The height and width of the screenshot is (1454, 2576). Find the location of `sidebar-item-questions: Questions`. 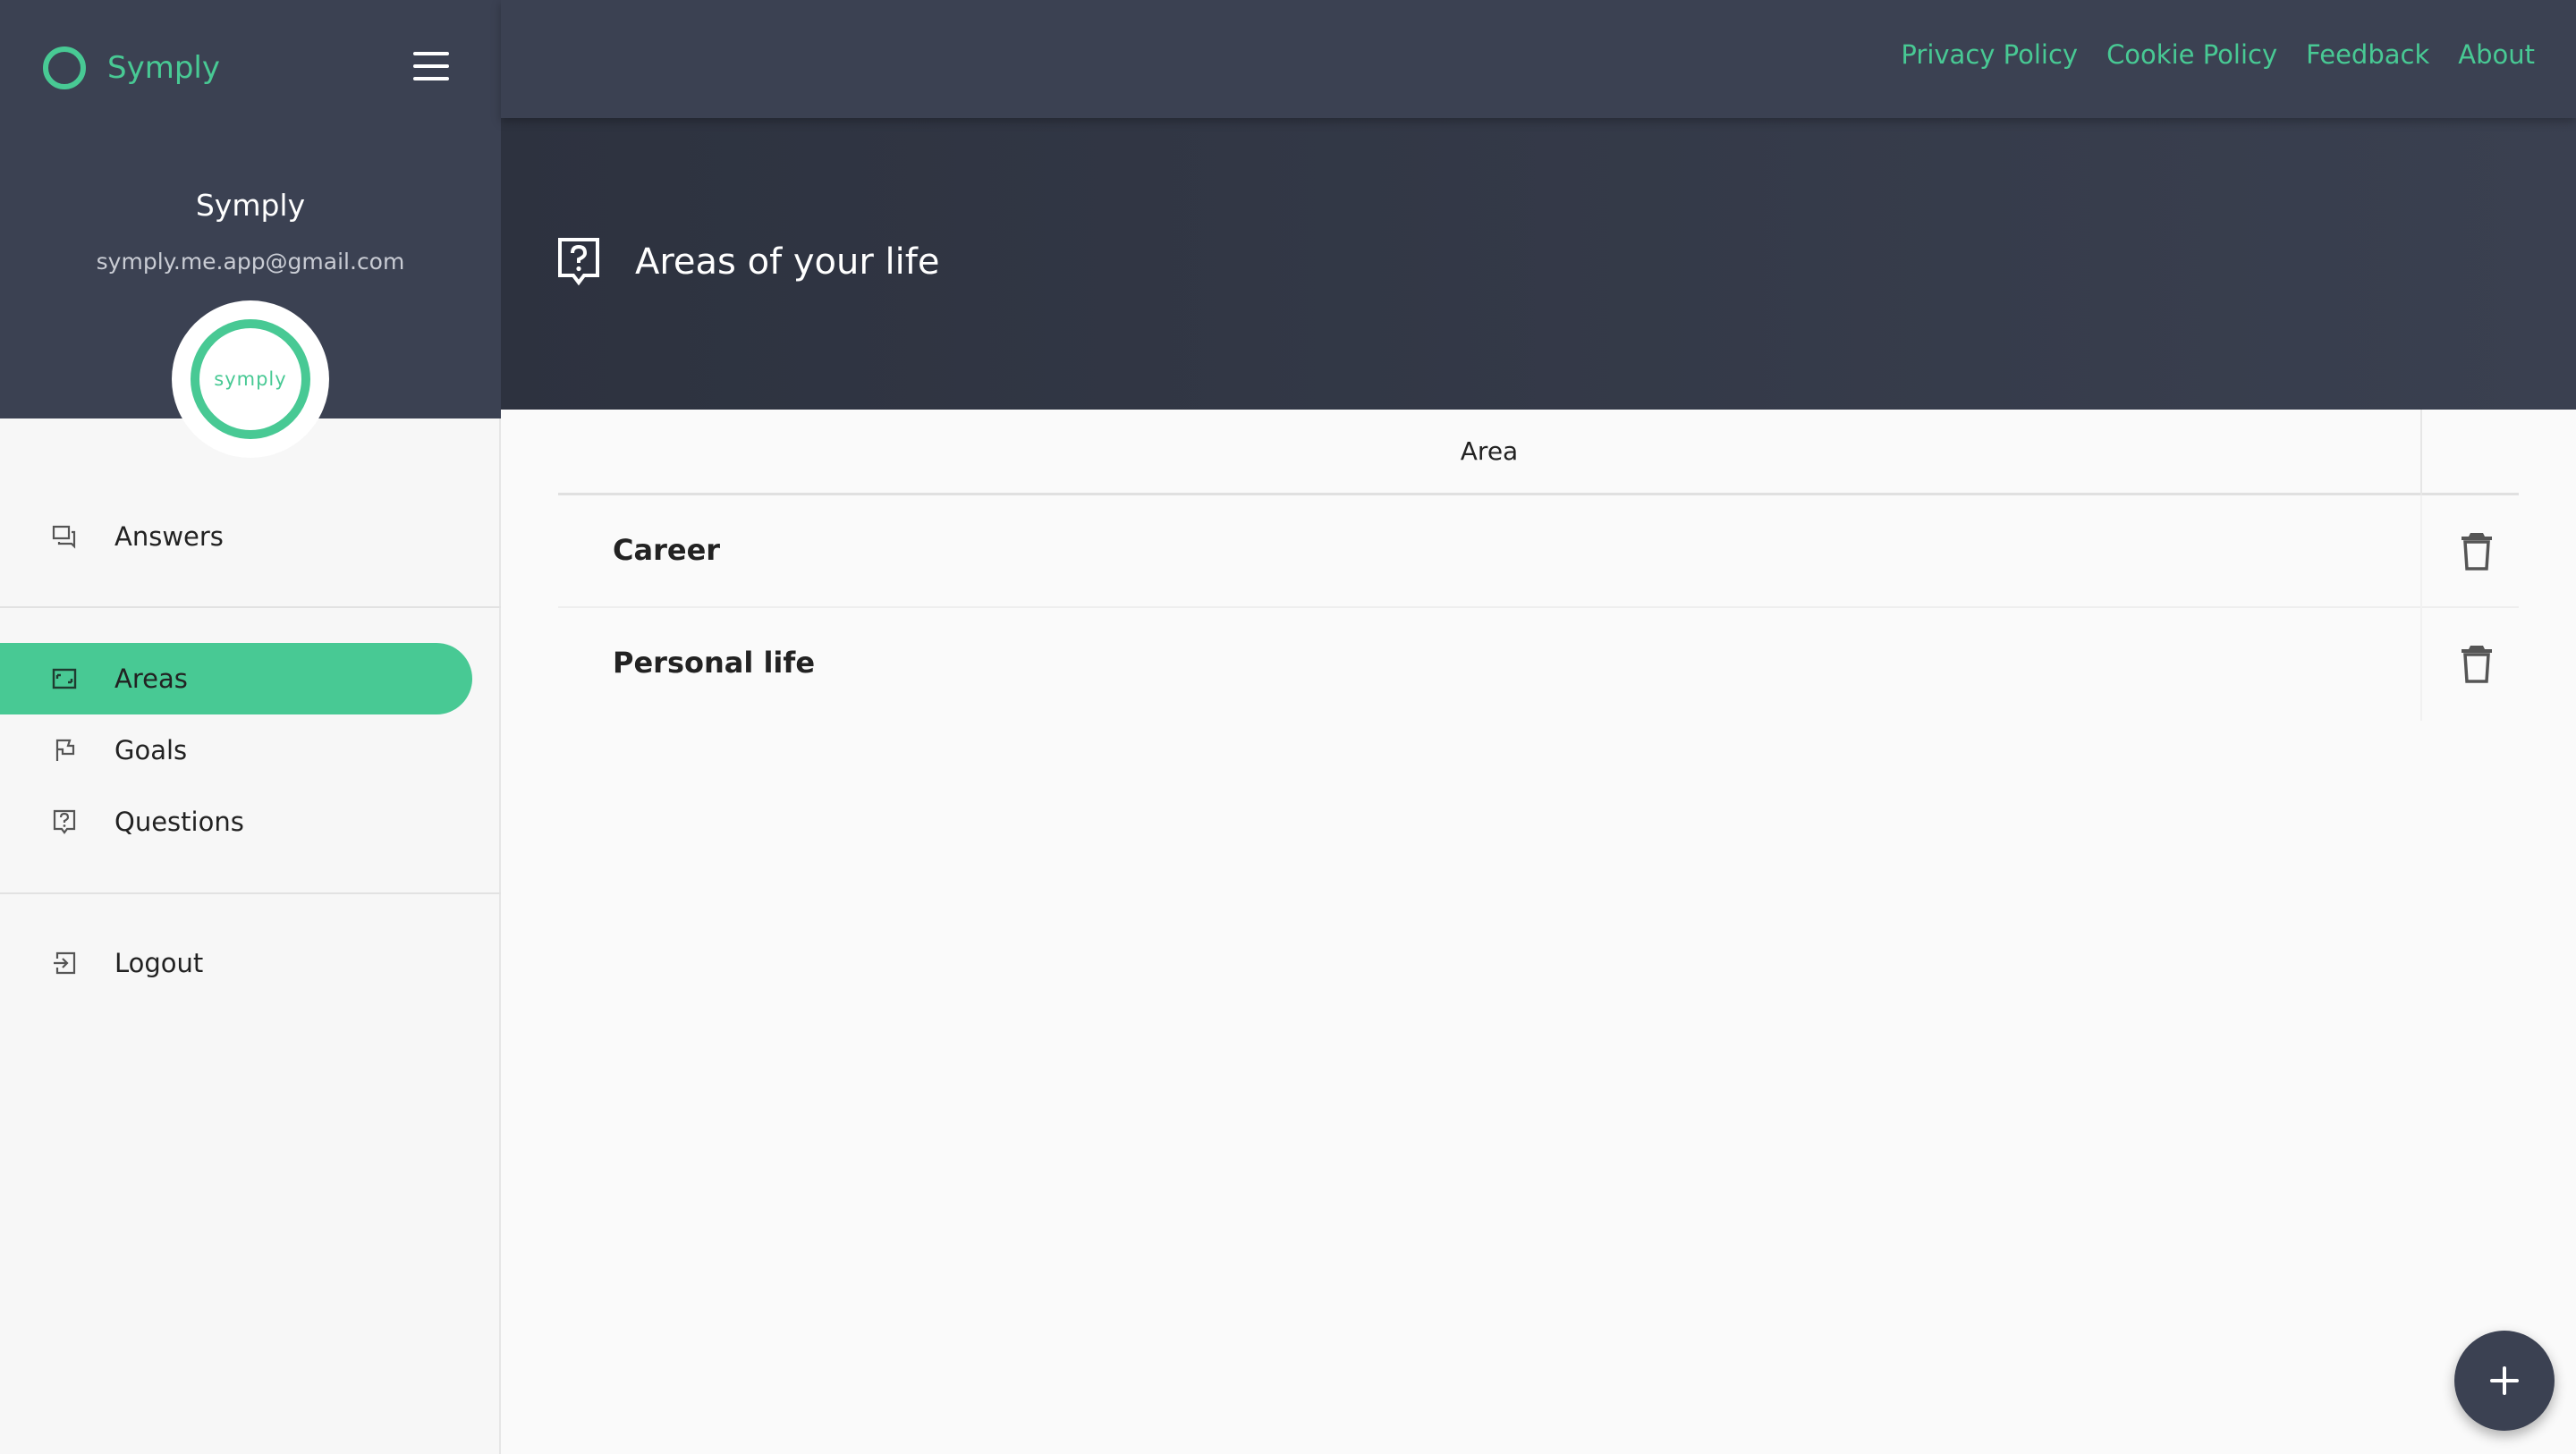

sidebar-item-questions: Questions is located at coordinates (236, 822).